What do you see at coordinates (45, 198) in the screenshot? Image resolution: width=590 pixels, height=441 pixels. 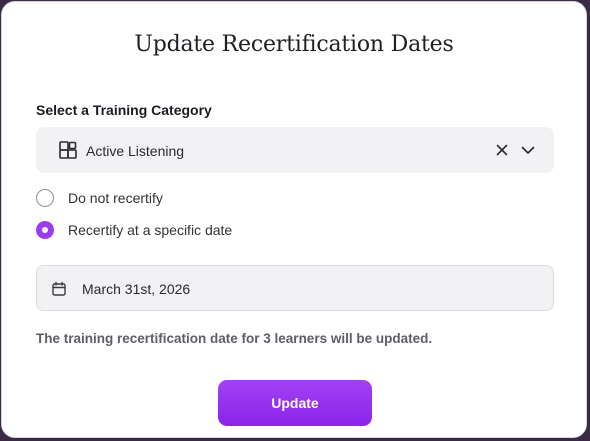 I see `radio-button` at bounding box center [45, 198].